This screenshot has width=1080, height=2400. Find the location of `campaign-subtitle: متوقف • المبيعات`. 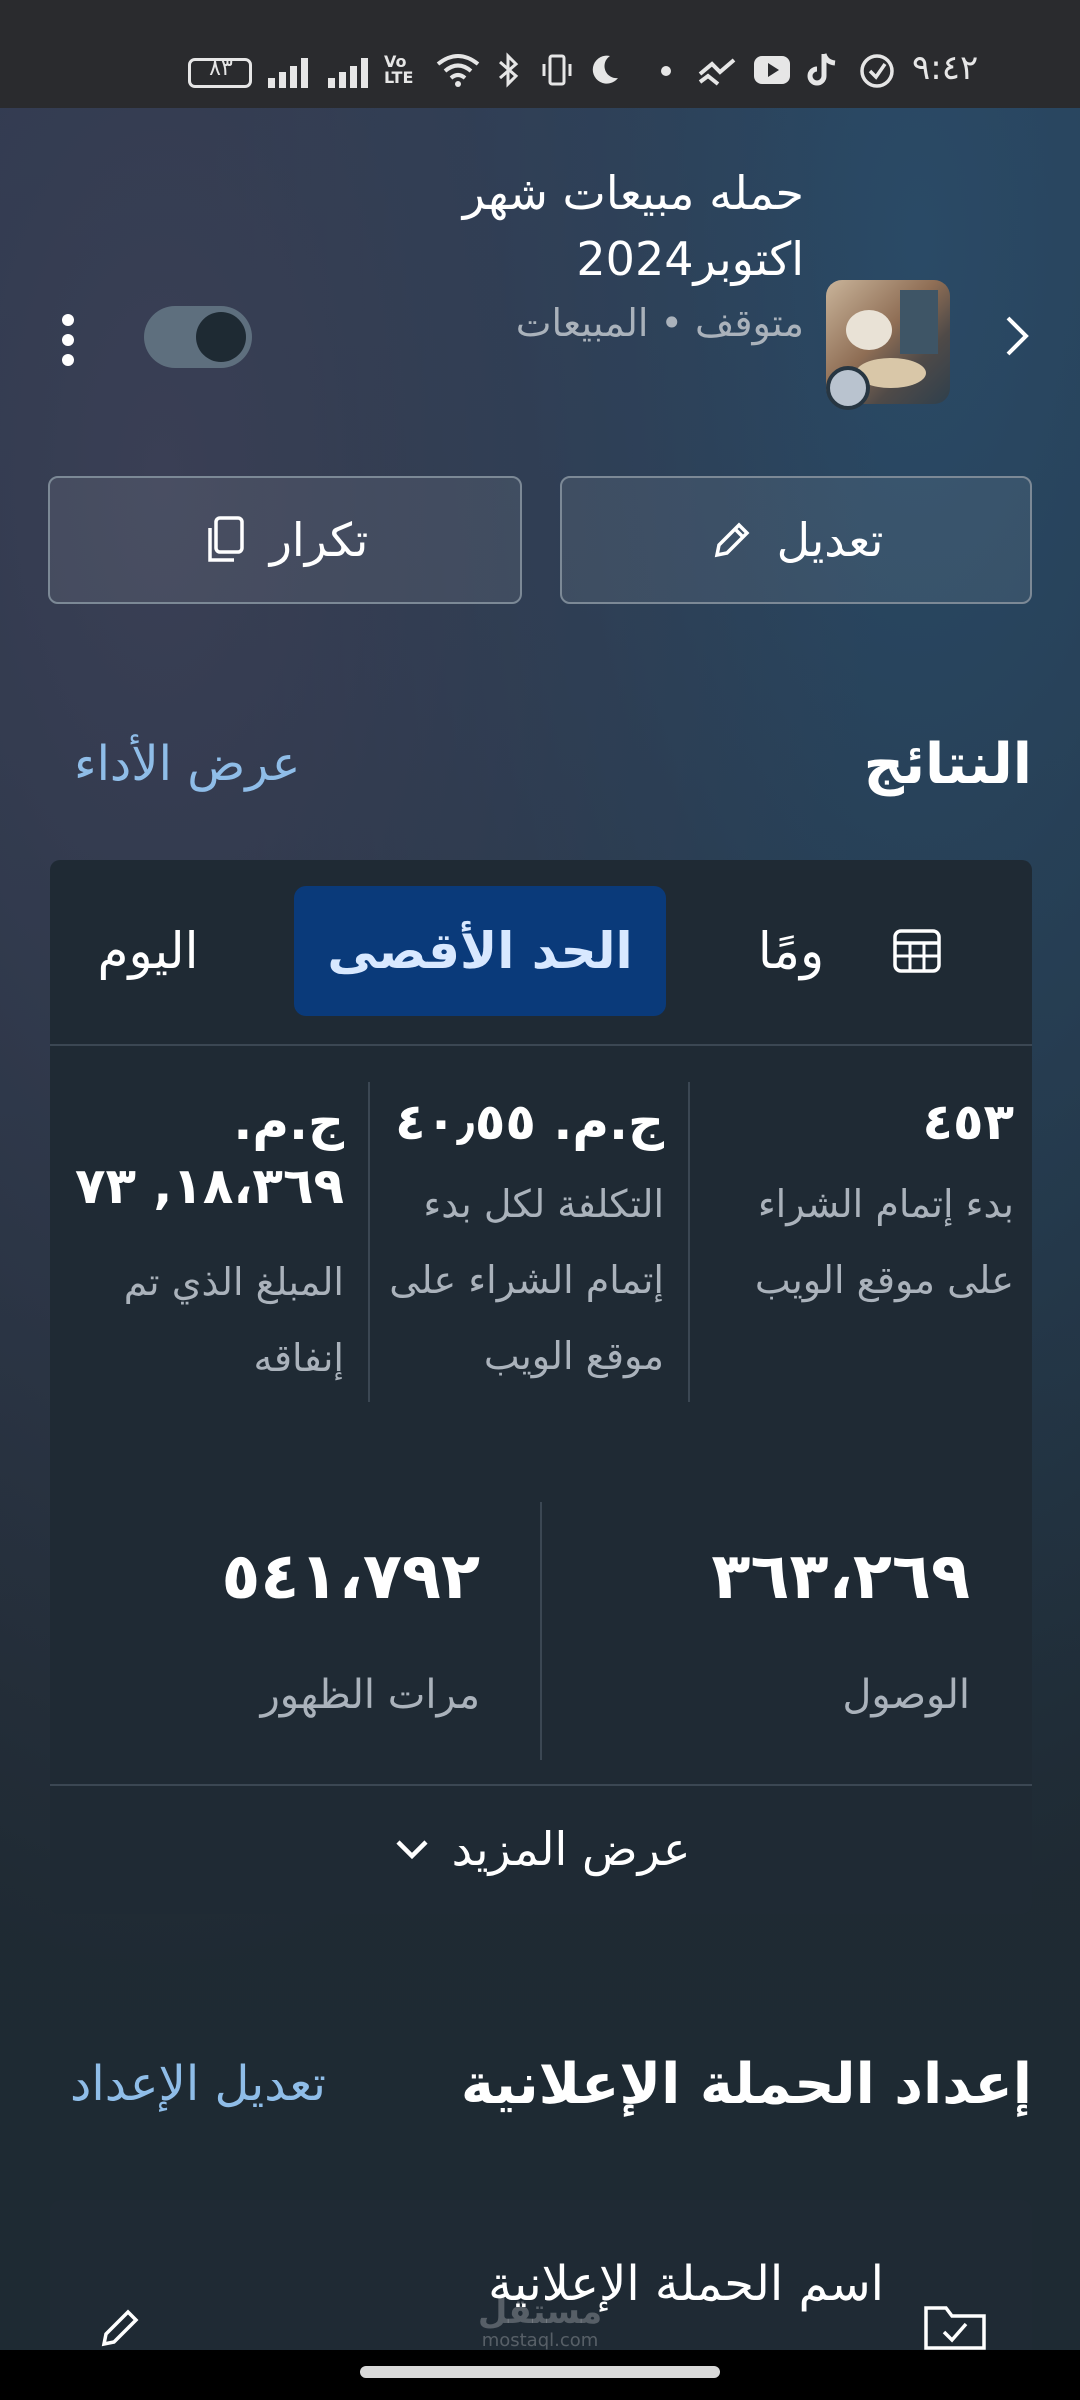

campaign-subtitle: متوقف • المبيعات is located at coordinates (659, 323).